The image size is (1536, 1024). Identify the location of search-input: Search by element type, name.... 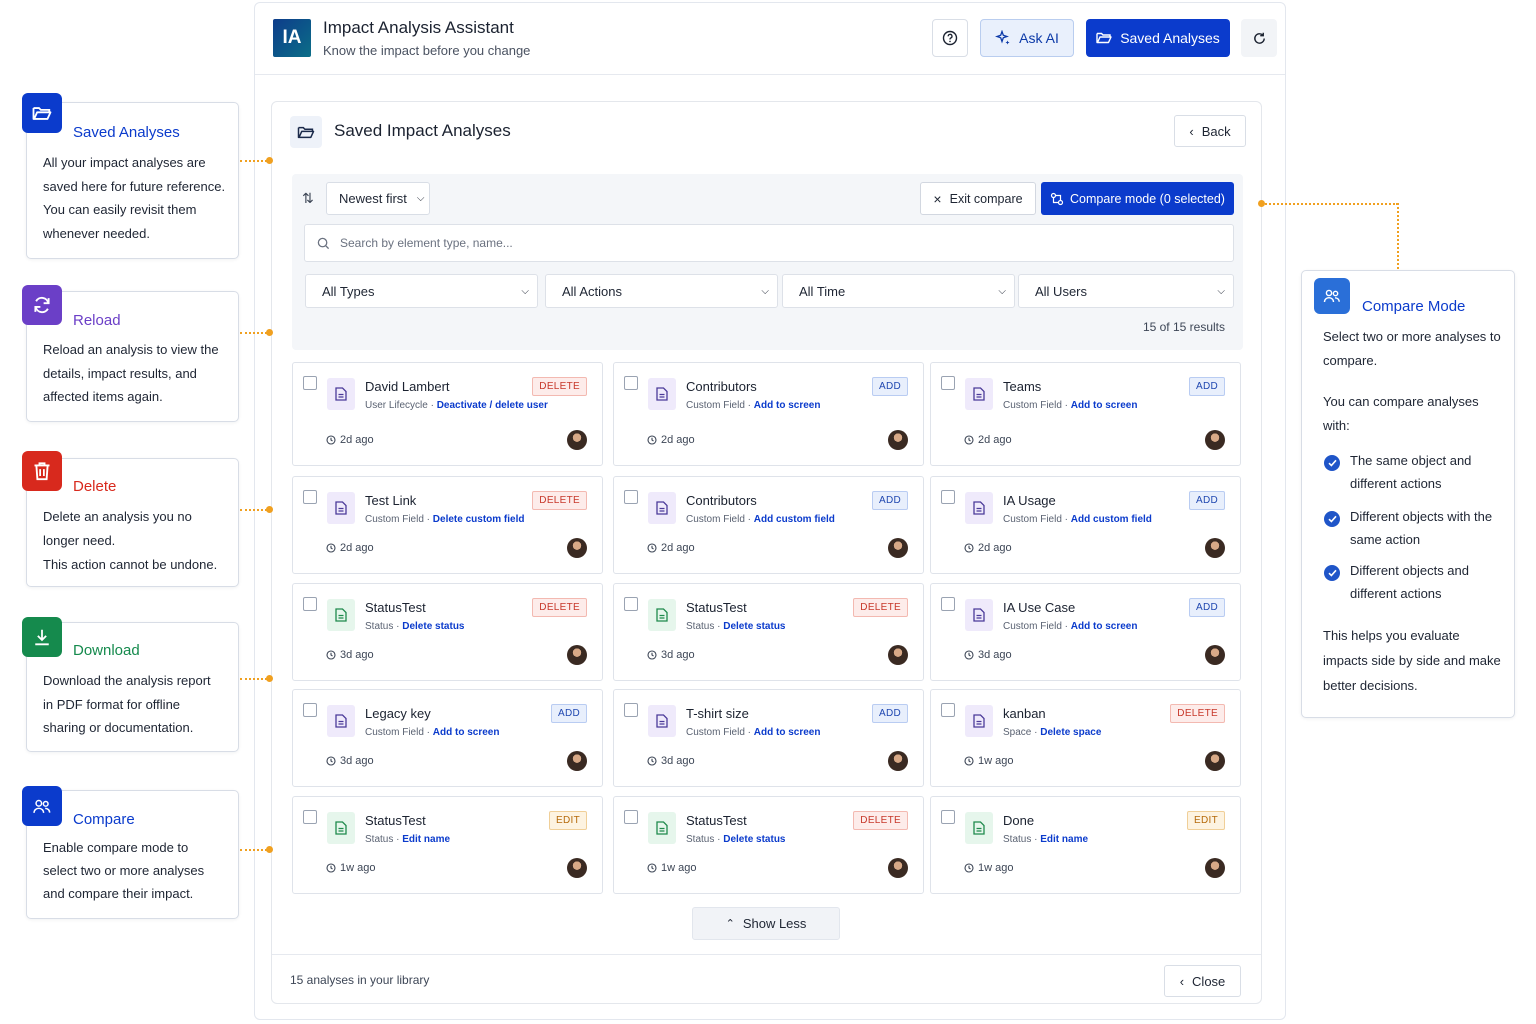
(769, 243).